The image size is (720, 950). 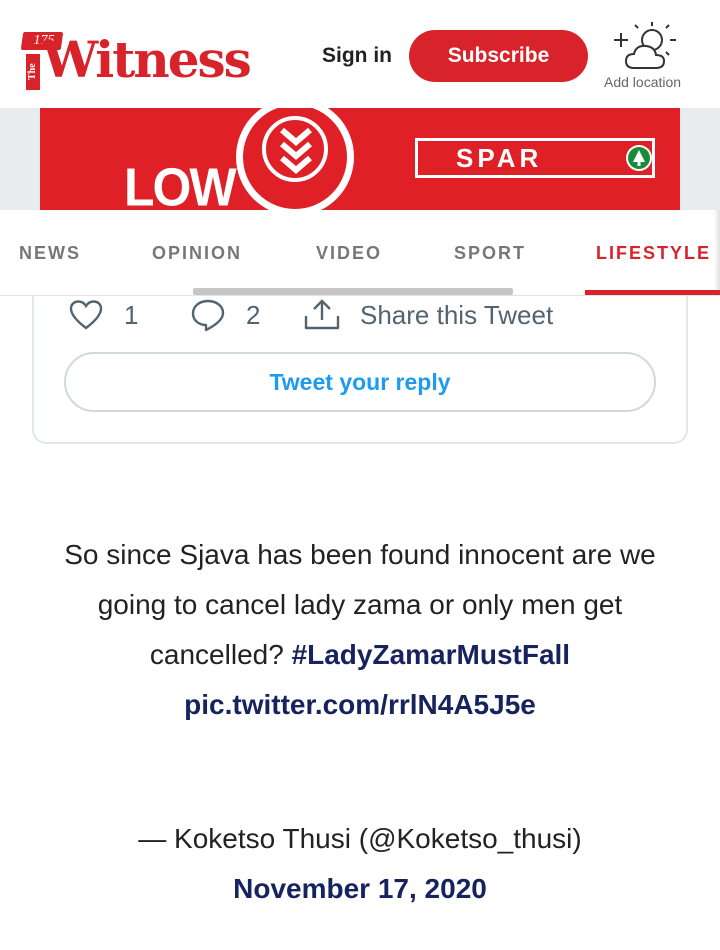 I want to click on heart-icon, so click(x=86, y=315).